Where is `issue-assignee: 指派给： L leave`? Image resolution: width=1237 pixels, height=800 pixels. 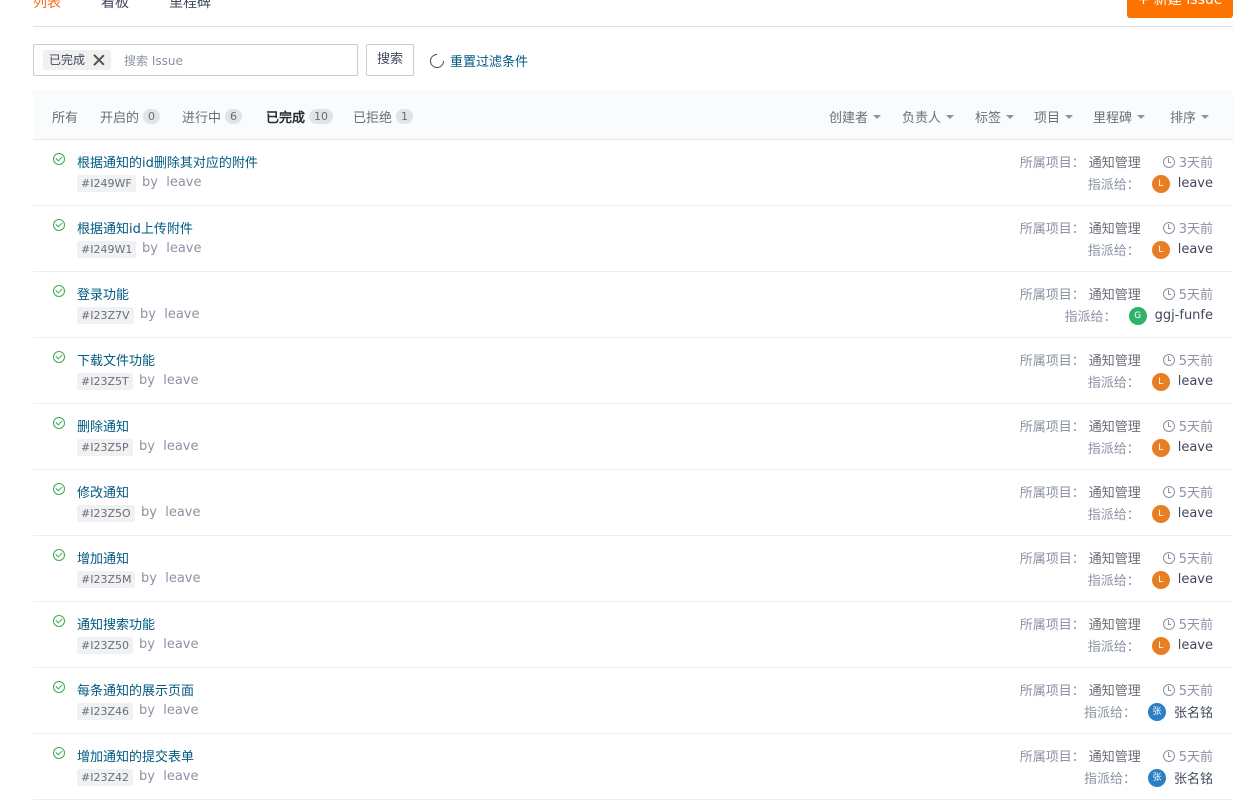
issue-assignee: 指派给： L leave is located at coordinates (1150, 579).